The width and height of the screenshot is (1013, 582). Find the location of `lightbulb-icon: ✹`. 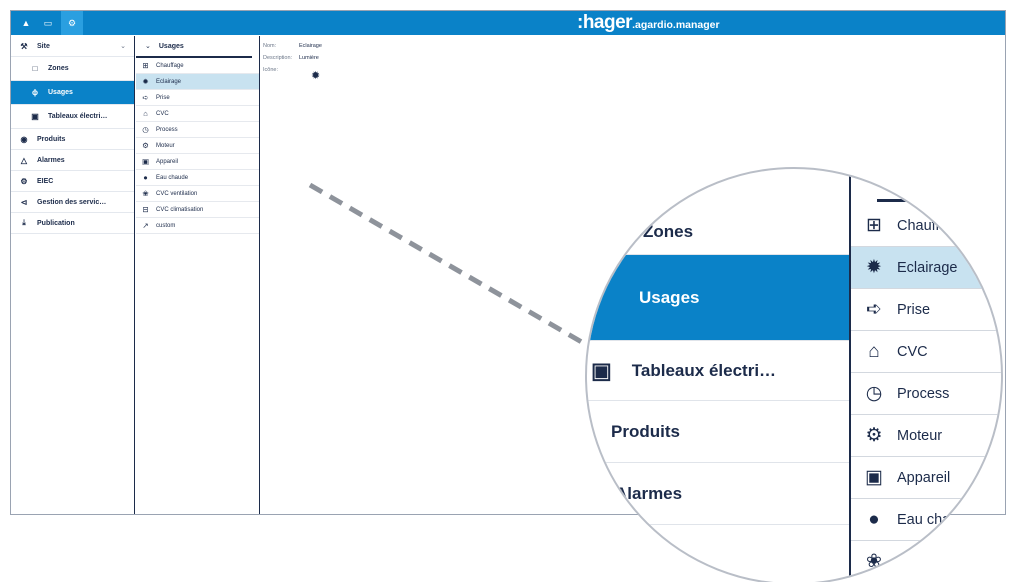

lightbulb-icon: ✹ is located at coordinates (874, 267).